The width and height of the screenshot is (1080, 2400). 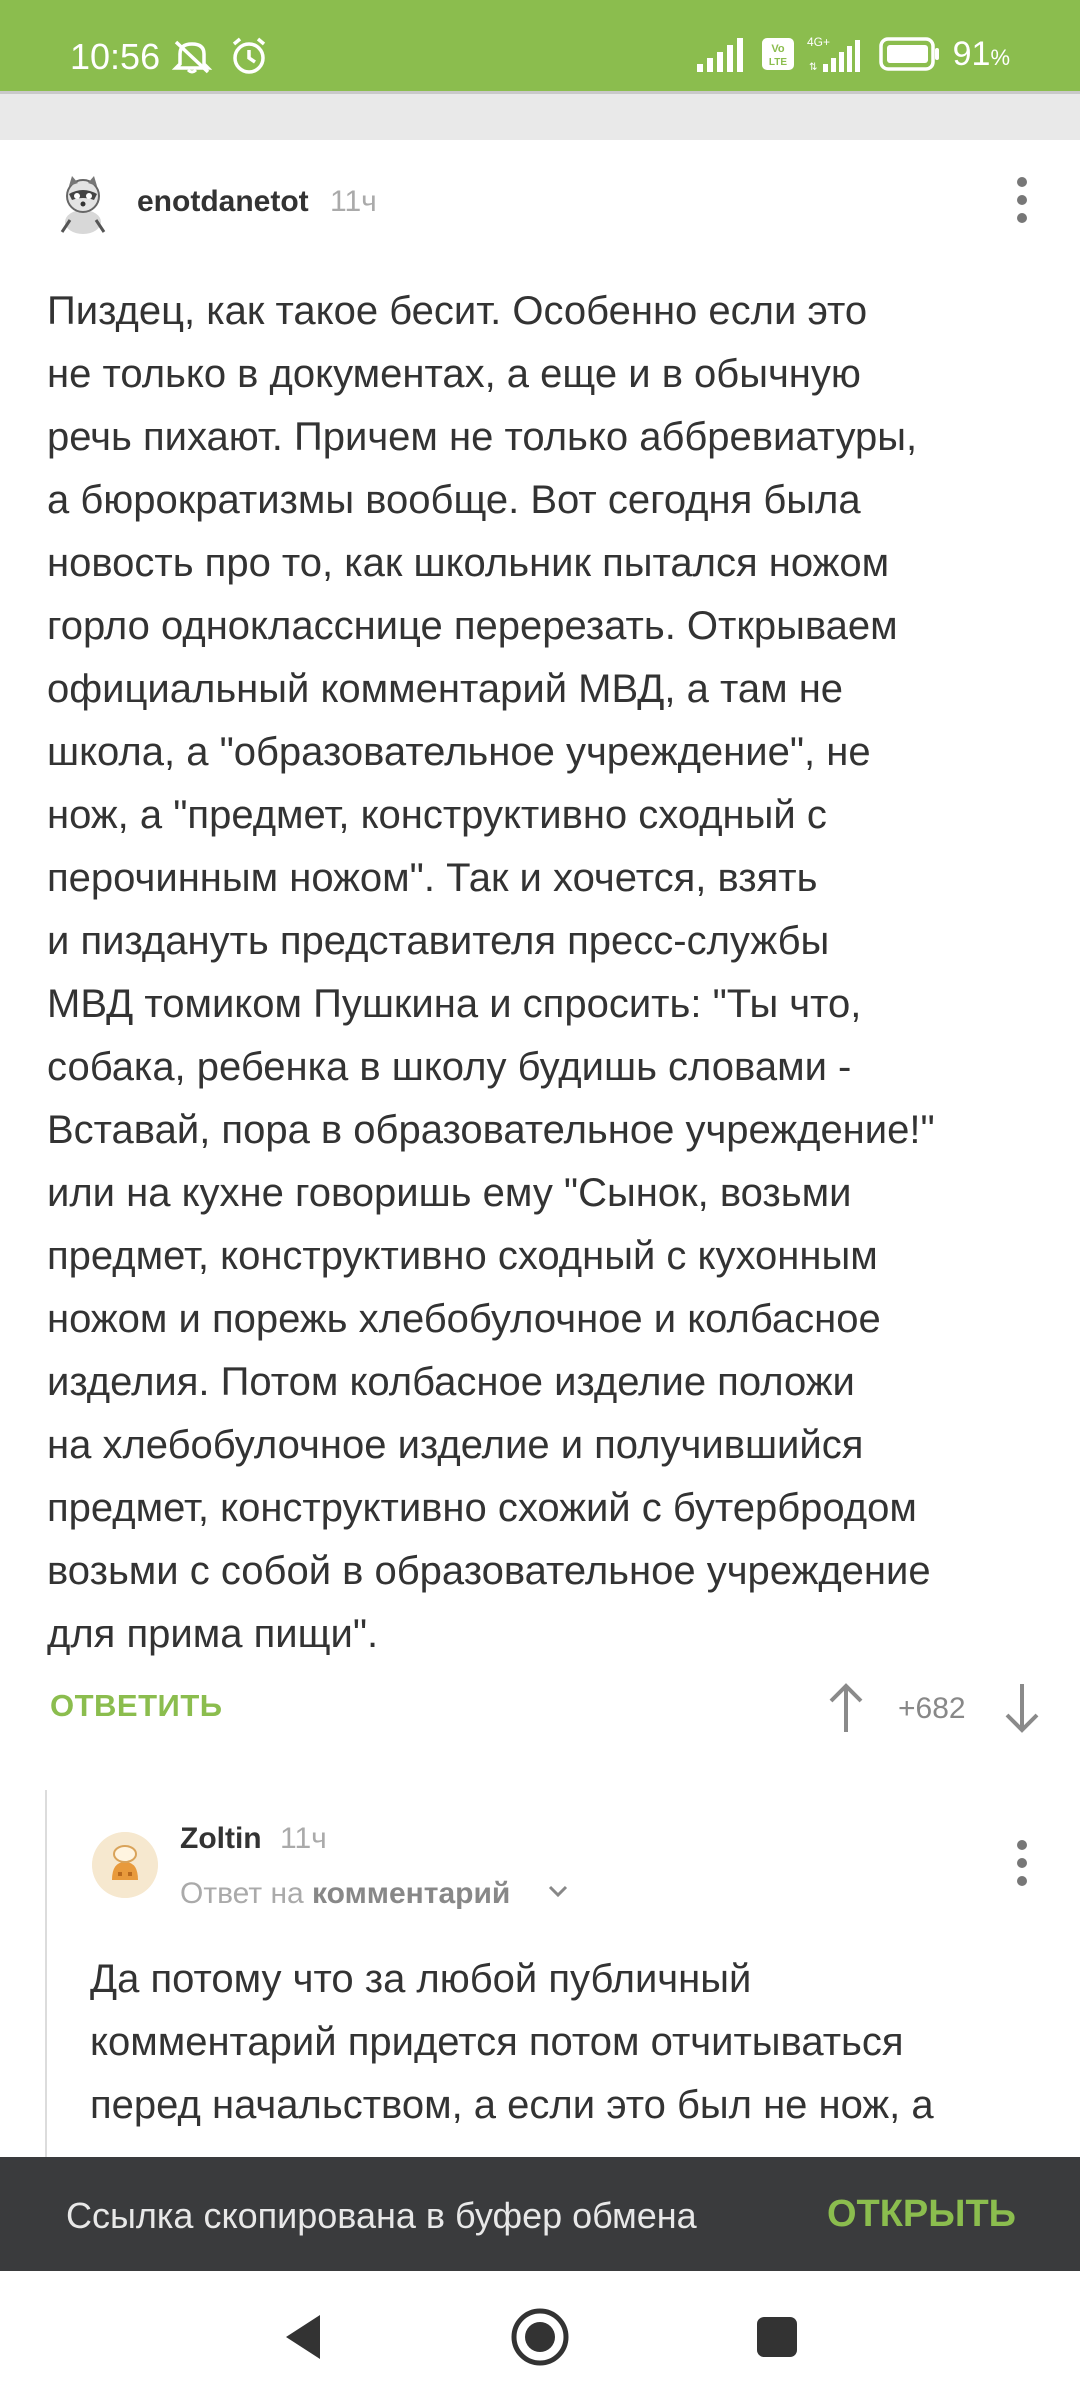 I want to click on snackbar-message: Ссылка скопирована в буфер обмена, so click(x=381, y=2215).